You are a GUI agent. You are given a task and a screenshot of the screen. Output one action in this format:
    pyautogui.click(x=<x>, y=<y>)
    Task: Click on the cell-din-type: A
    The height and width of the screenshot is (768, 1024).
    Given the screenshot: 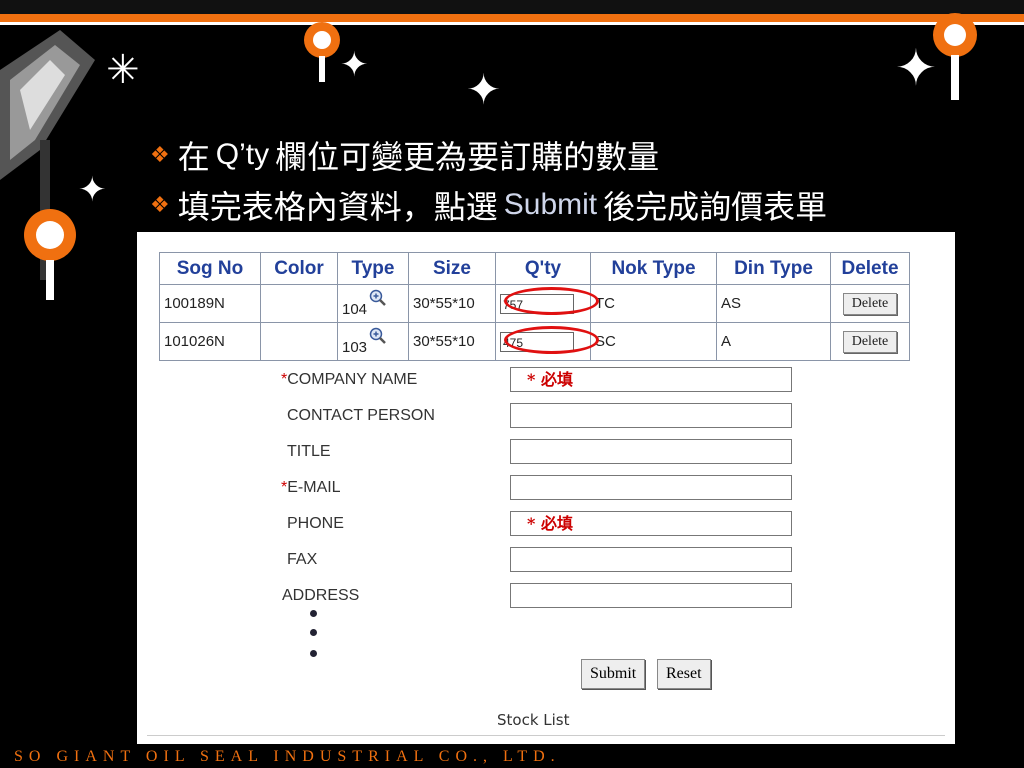 What is the action you would take?
    pyautogui.click(x=773, y=341)
    